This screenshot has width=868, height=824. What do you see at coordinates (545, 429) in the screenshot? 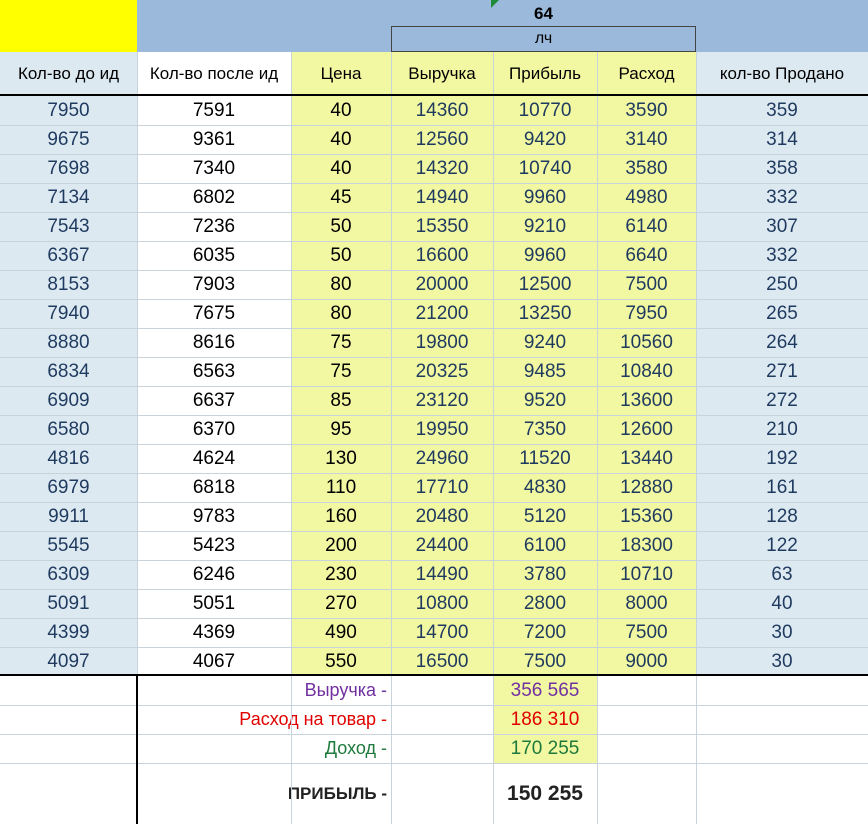
I see `cell-profit: 7350` at bounding box center [545, 429].